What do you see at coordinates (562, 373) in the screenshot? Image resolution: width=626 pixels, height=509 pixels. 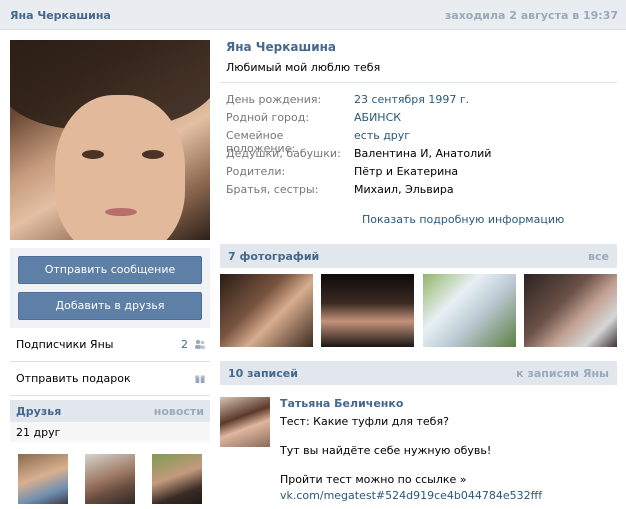 I see `to-posts-link: к записям Яны` at bounding box center [562, 373].